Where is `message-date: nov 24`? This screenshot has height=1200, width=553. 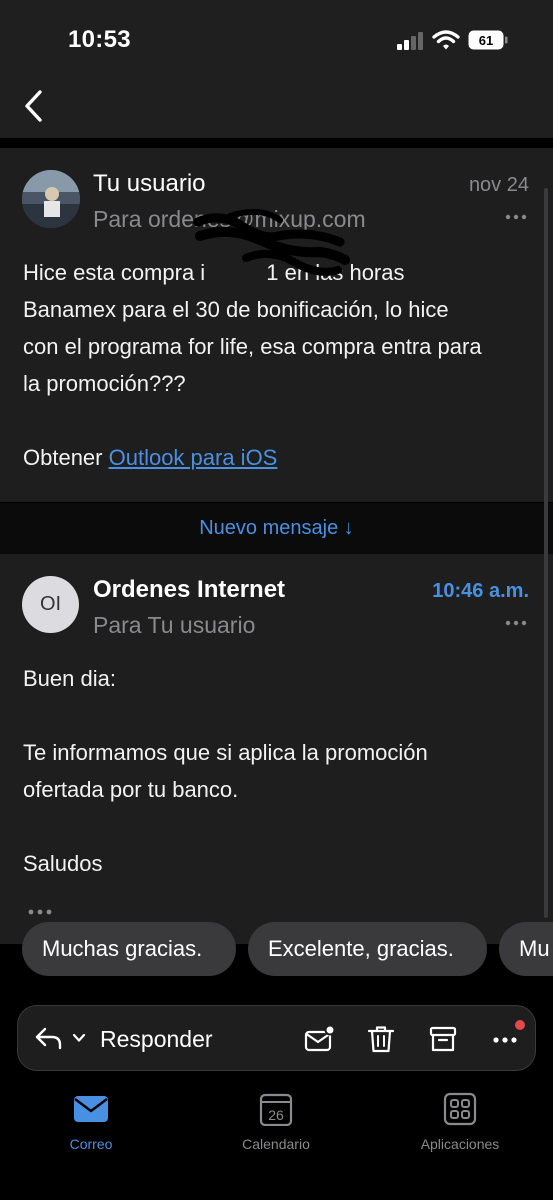 message-date: nov 24 is located at coordinates (498, 185).